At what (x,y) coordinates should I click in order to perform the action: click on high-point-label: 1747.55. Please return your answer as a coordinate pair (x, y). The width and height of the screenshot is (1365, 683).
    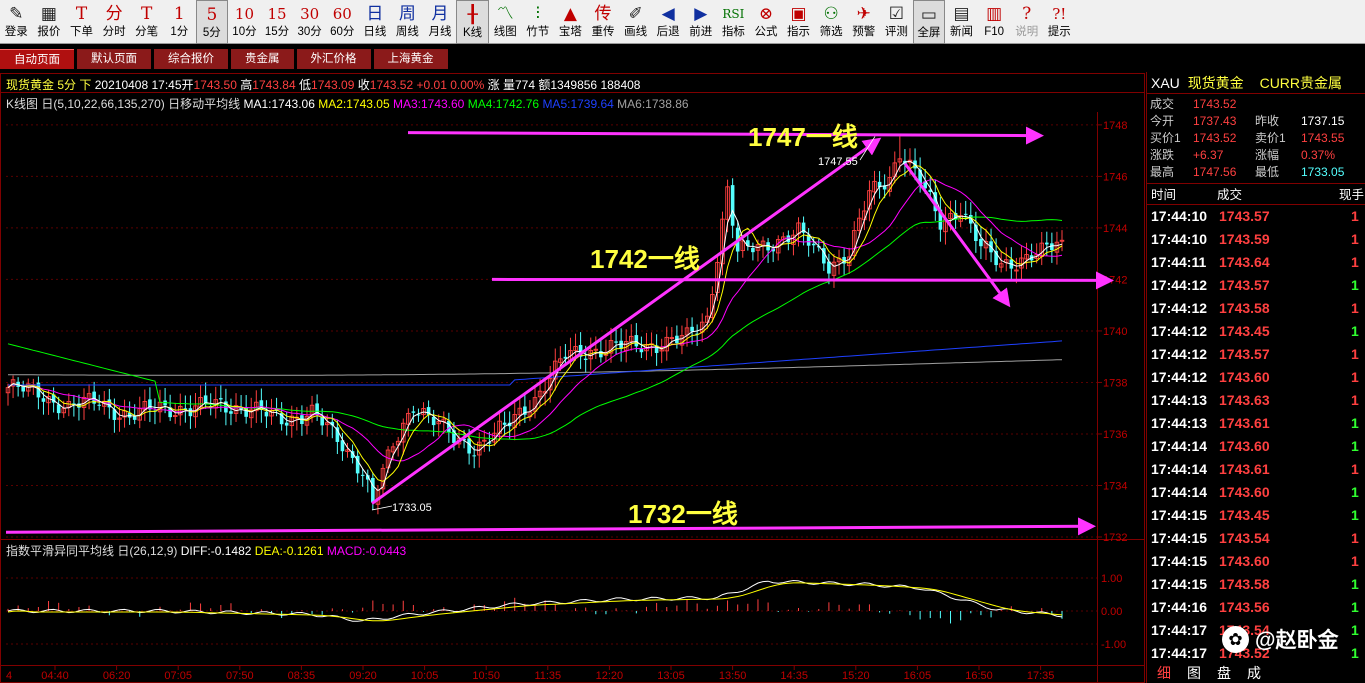
    Looking at the image, I should click on (838, 162).